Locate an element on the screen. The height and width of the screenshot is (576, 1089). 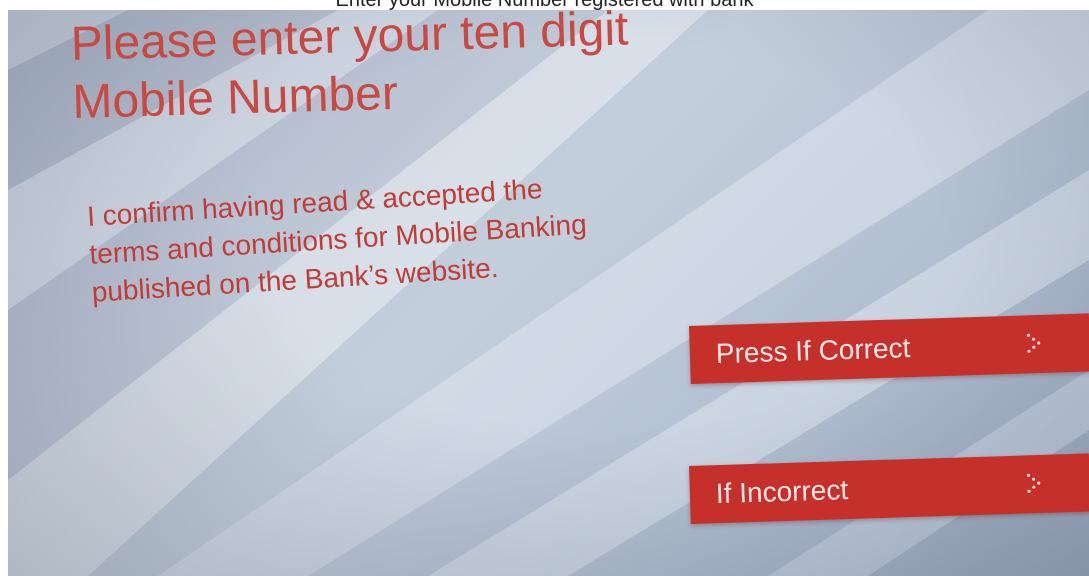
if-incorrect-label: If Incorrect is located at coordinates (782, 492).